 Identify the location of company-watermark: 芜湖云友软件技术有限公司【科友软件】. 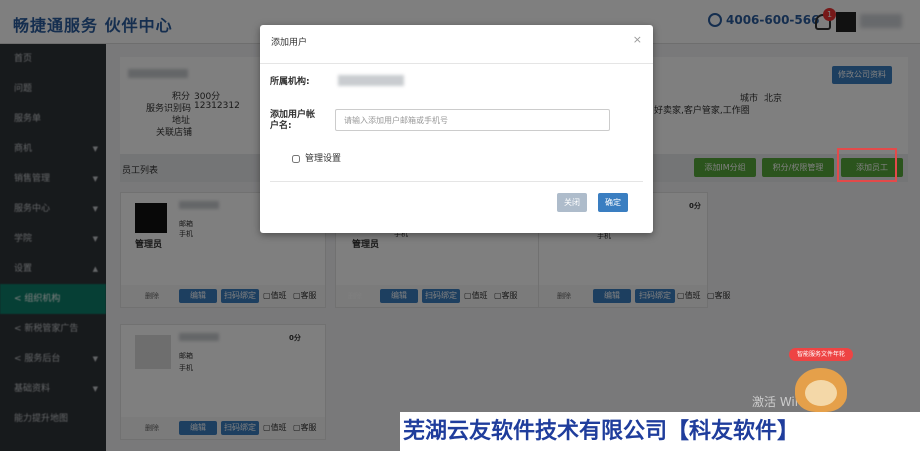
(660, 431).